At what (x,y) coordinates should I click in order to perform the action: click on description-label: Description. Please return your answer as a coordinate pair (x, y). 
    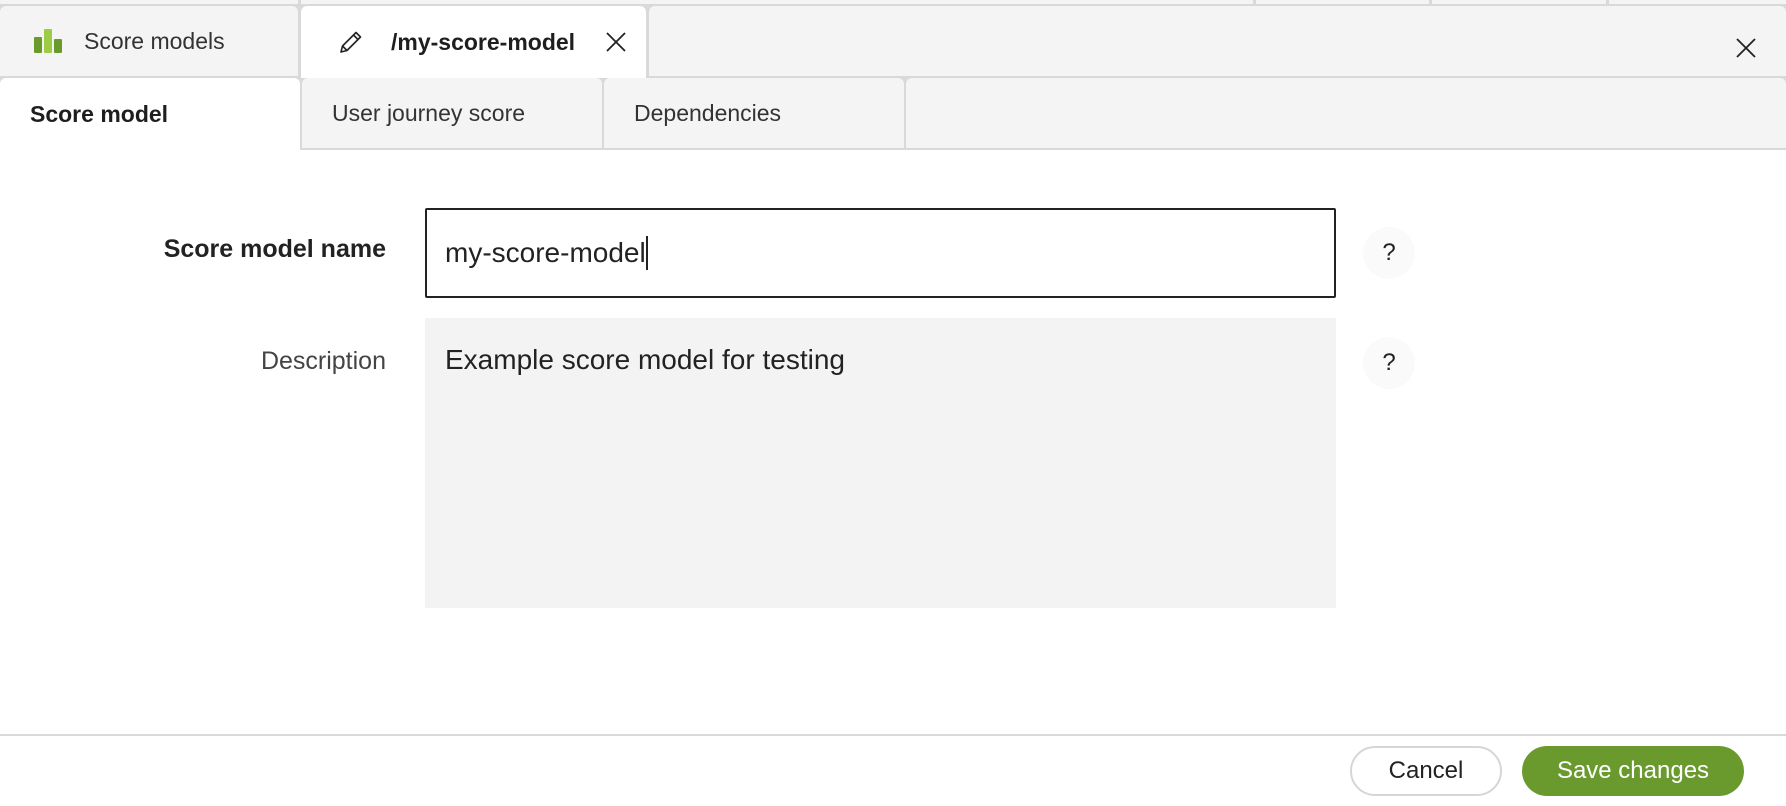
    Looking at the image, I should click on (323, 361).